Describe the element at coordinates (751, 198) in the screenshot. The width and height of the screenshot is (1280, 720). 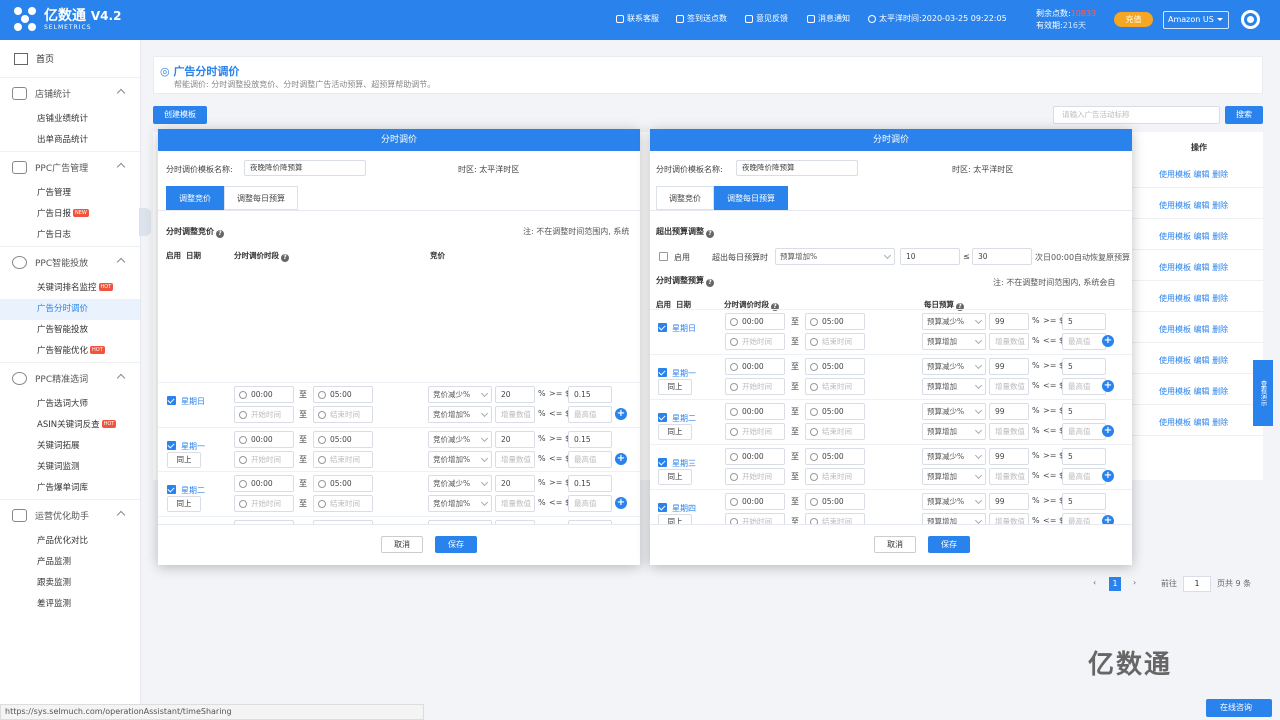
I see `tab-adjust-budget: 调整每日预算` at that location.